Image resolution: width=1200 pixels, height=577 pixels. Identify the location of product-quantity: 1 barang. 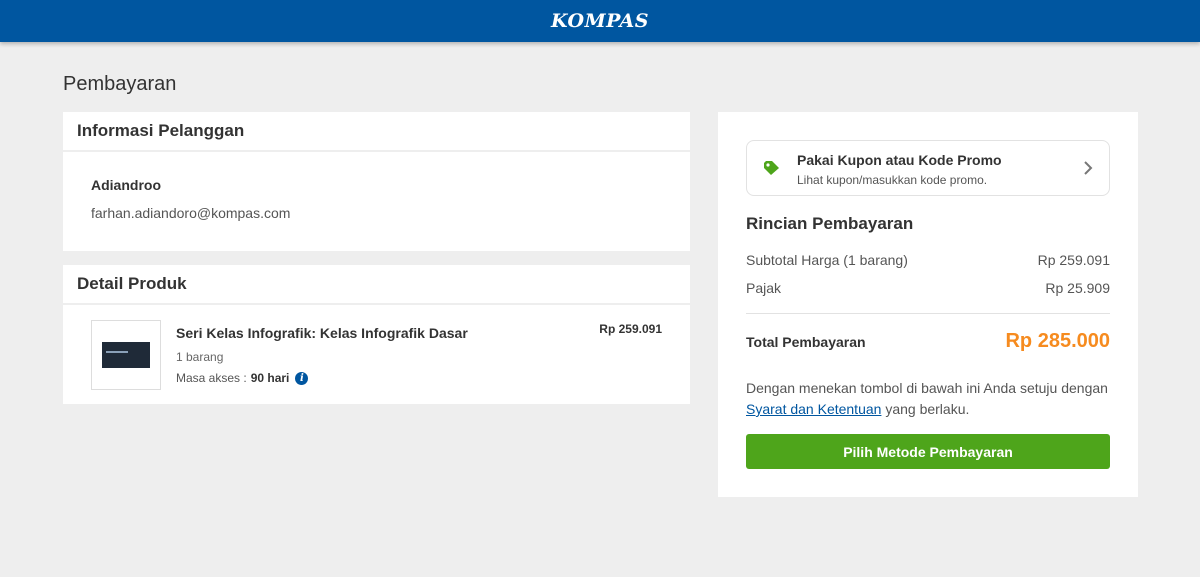
(200, 357).